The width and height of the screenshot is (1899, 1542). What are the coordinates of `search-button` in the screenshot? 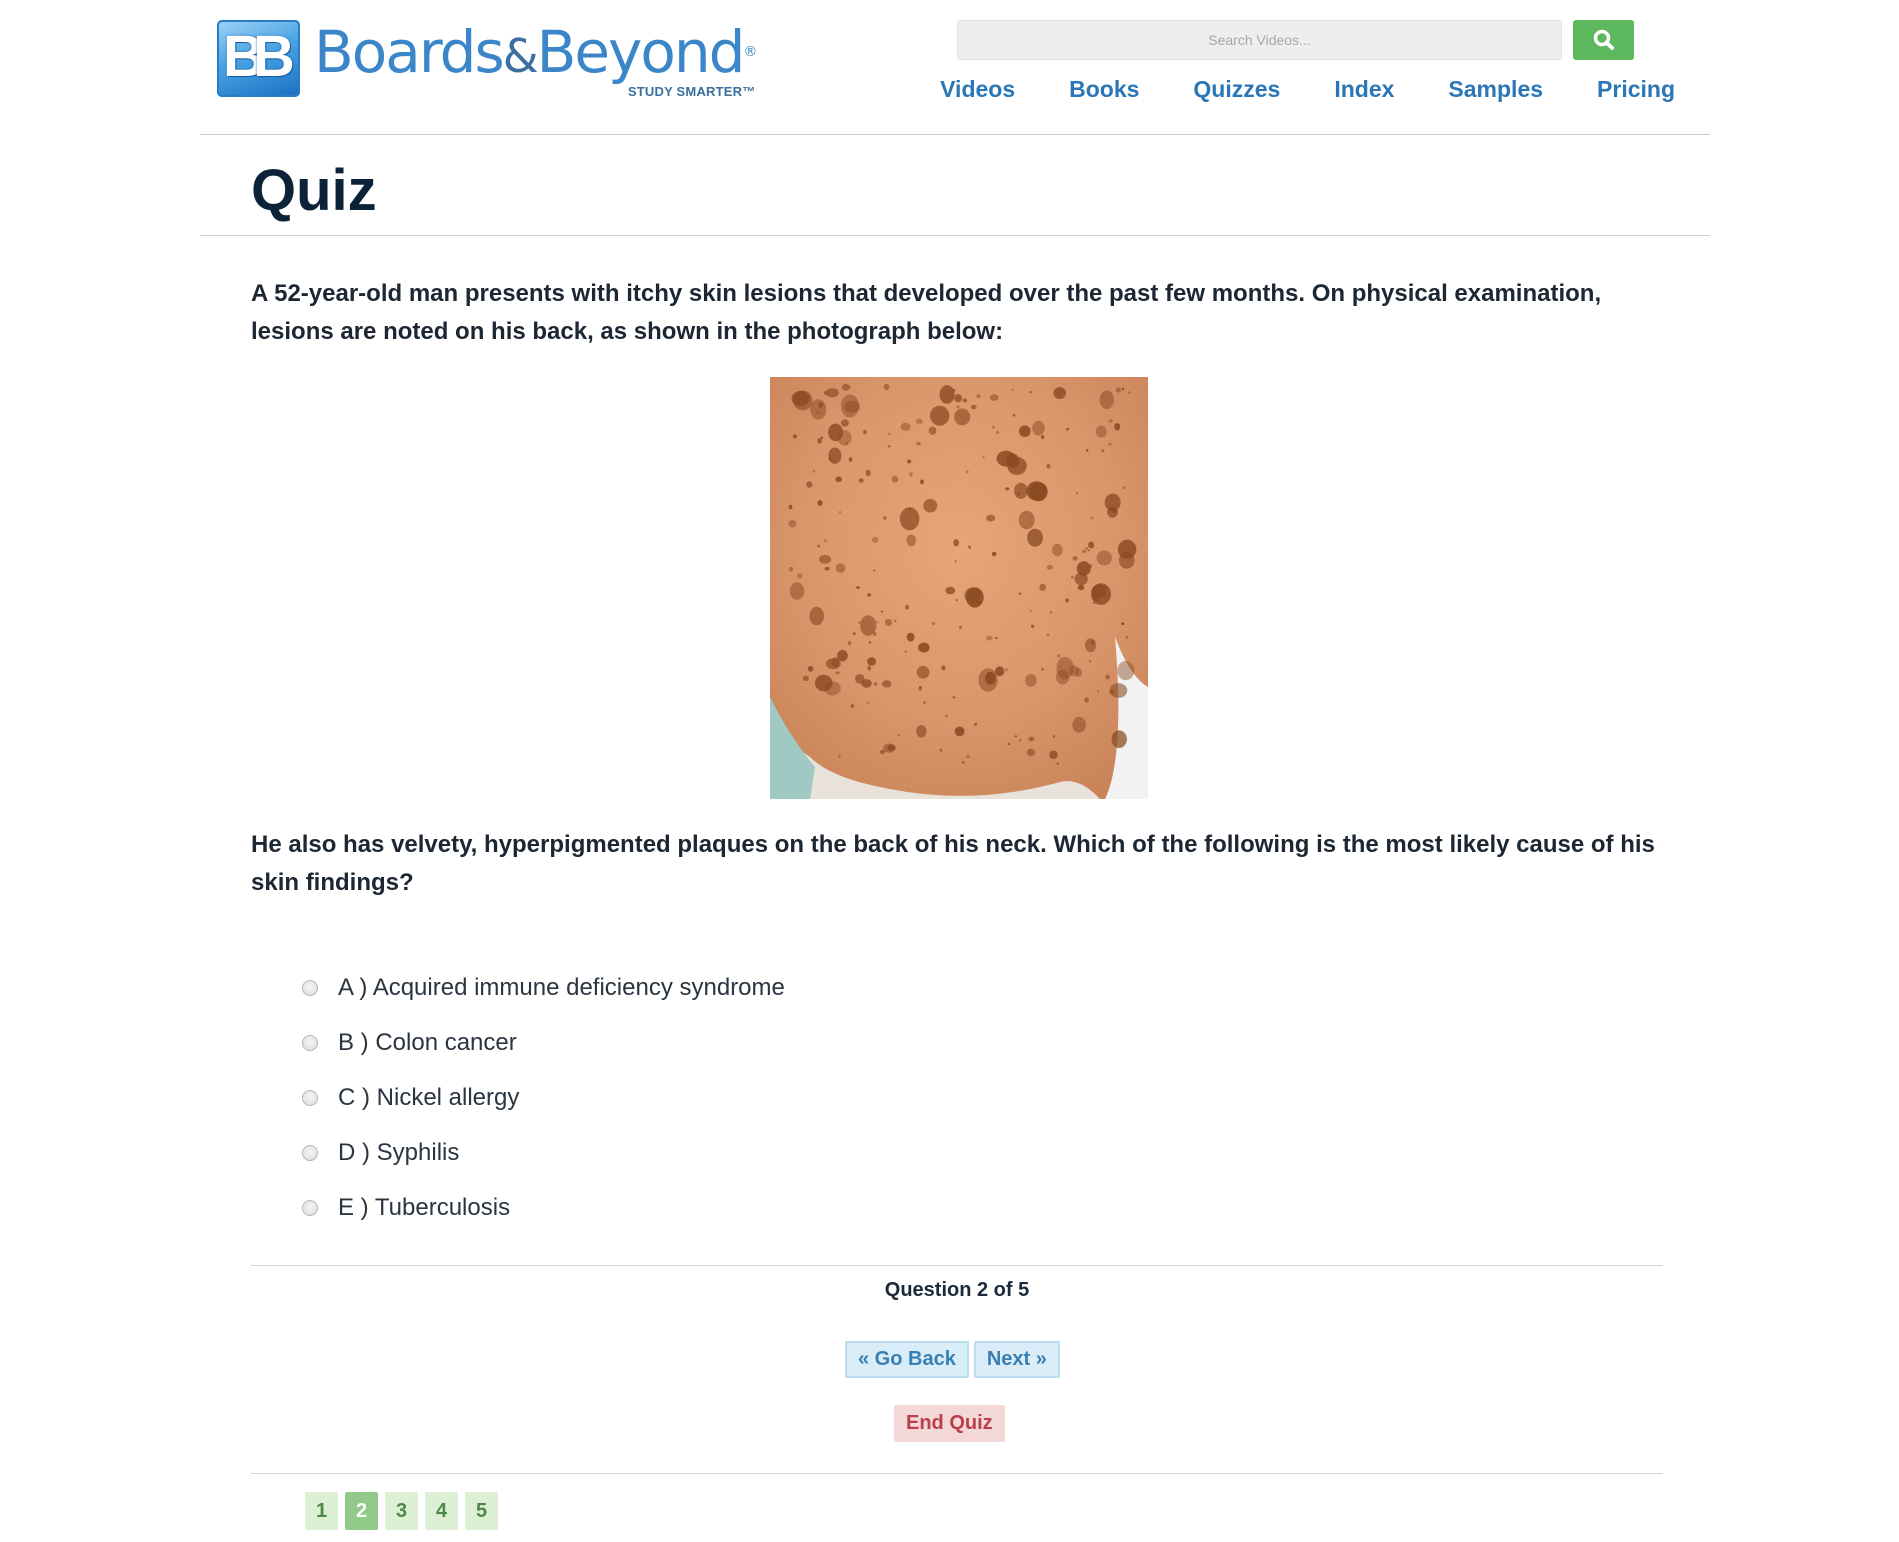 It's located at (1603, 40).